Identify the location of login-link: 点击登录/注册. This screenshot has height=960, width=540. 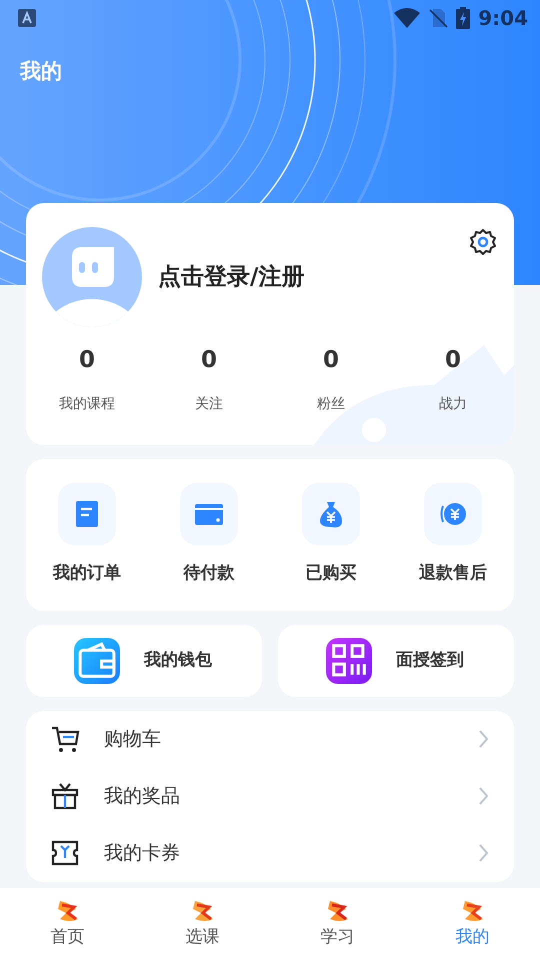
(231, 277).